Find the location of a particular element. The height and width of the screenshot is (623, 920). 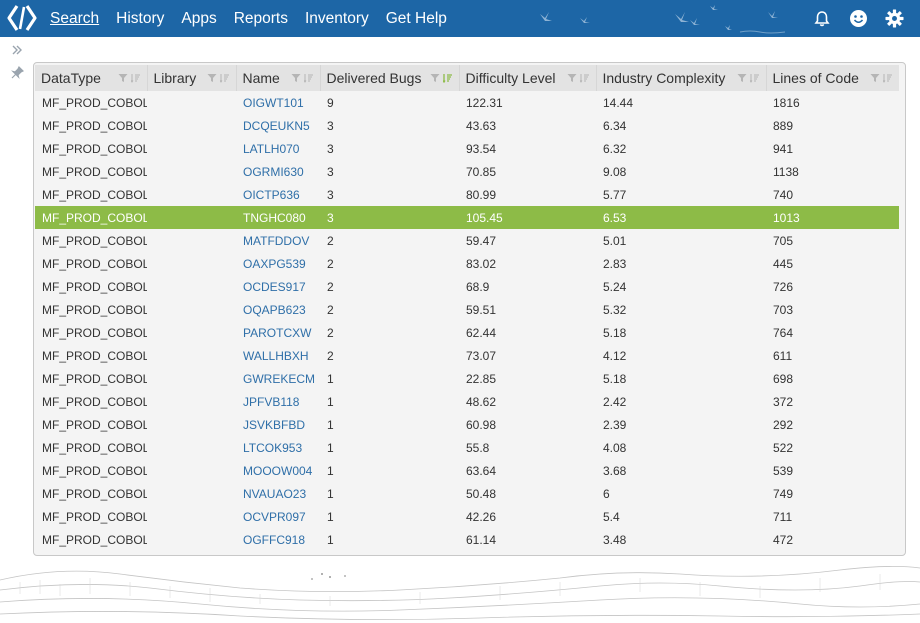

cell-difficulty-level: 105.45 is located at coordinates (527, 217).